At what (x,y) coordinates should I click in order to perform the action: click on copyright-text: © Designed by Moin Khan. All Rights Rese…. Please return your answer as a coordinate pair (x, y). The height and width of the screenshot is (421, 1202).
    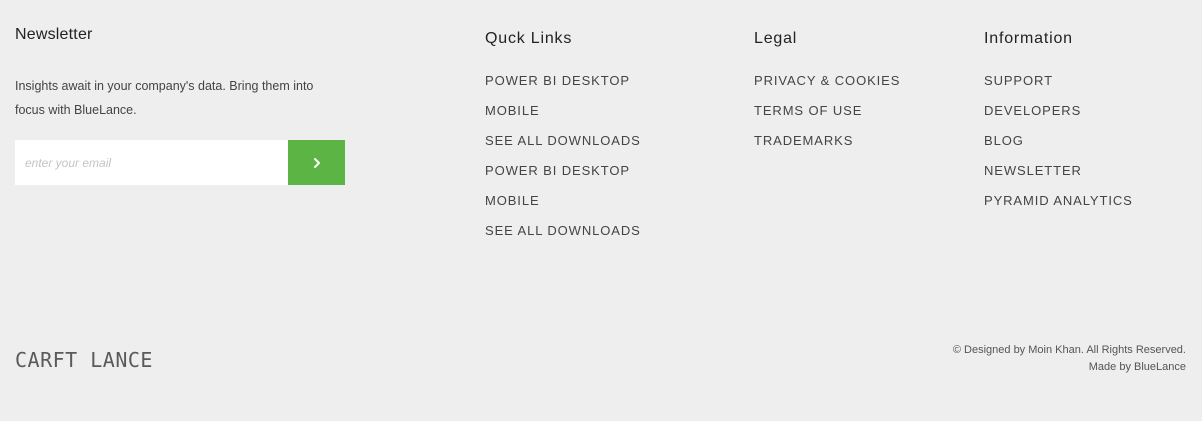
    Looking at the image, I should click on (1069, 350).